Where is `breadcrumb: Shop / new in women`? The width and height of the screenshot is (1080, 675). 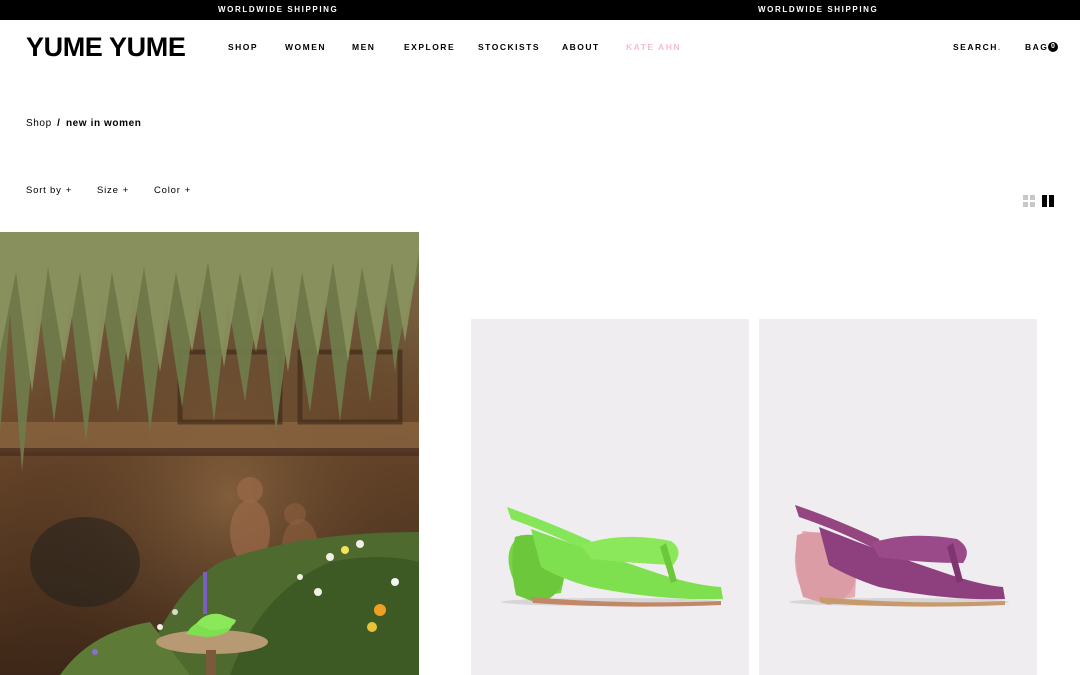
breadcrumb: Shop / new in women is located at coordinates (83, 123).